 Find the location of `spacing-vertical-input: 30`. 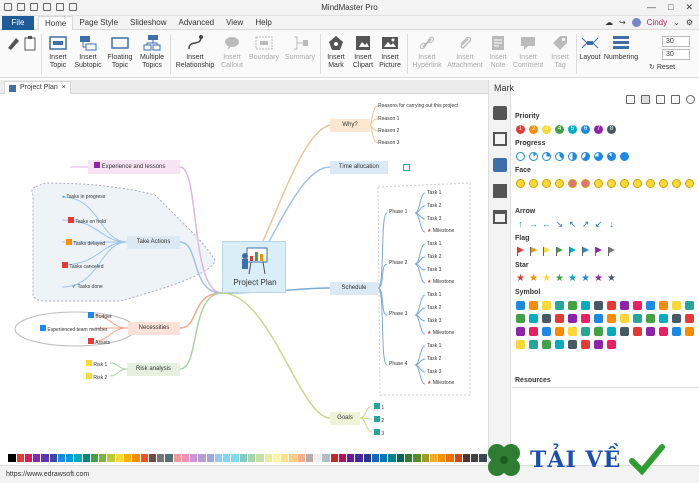

spacing-vertical-input: 30 is located at coordinates (676, 54).